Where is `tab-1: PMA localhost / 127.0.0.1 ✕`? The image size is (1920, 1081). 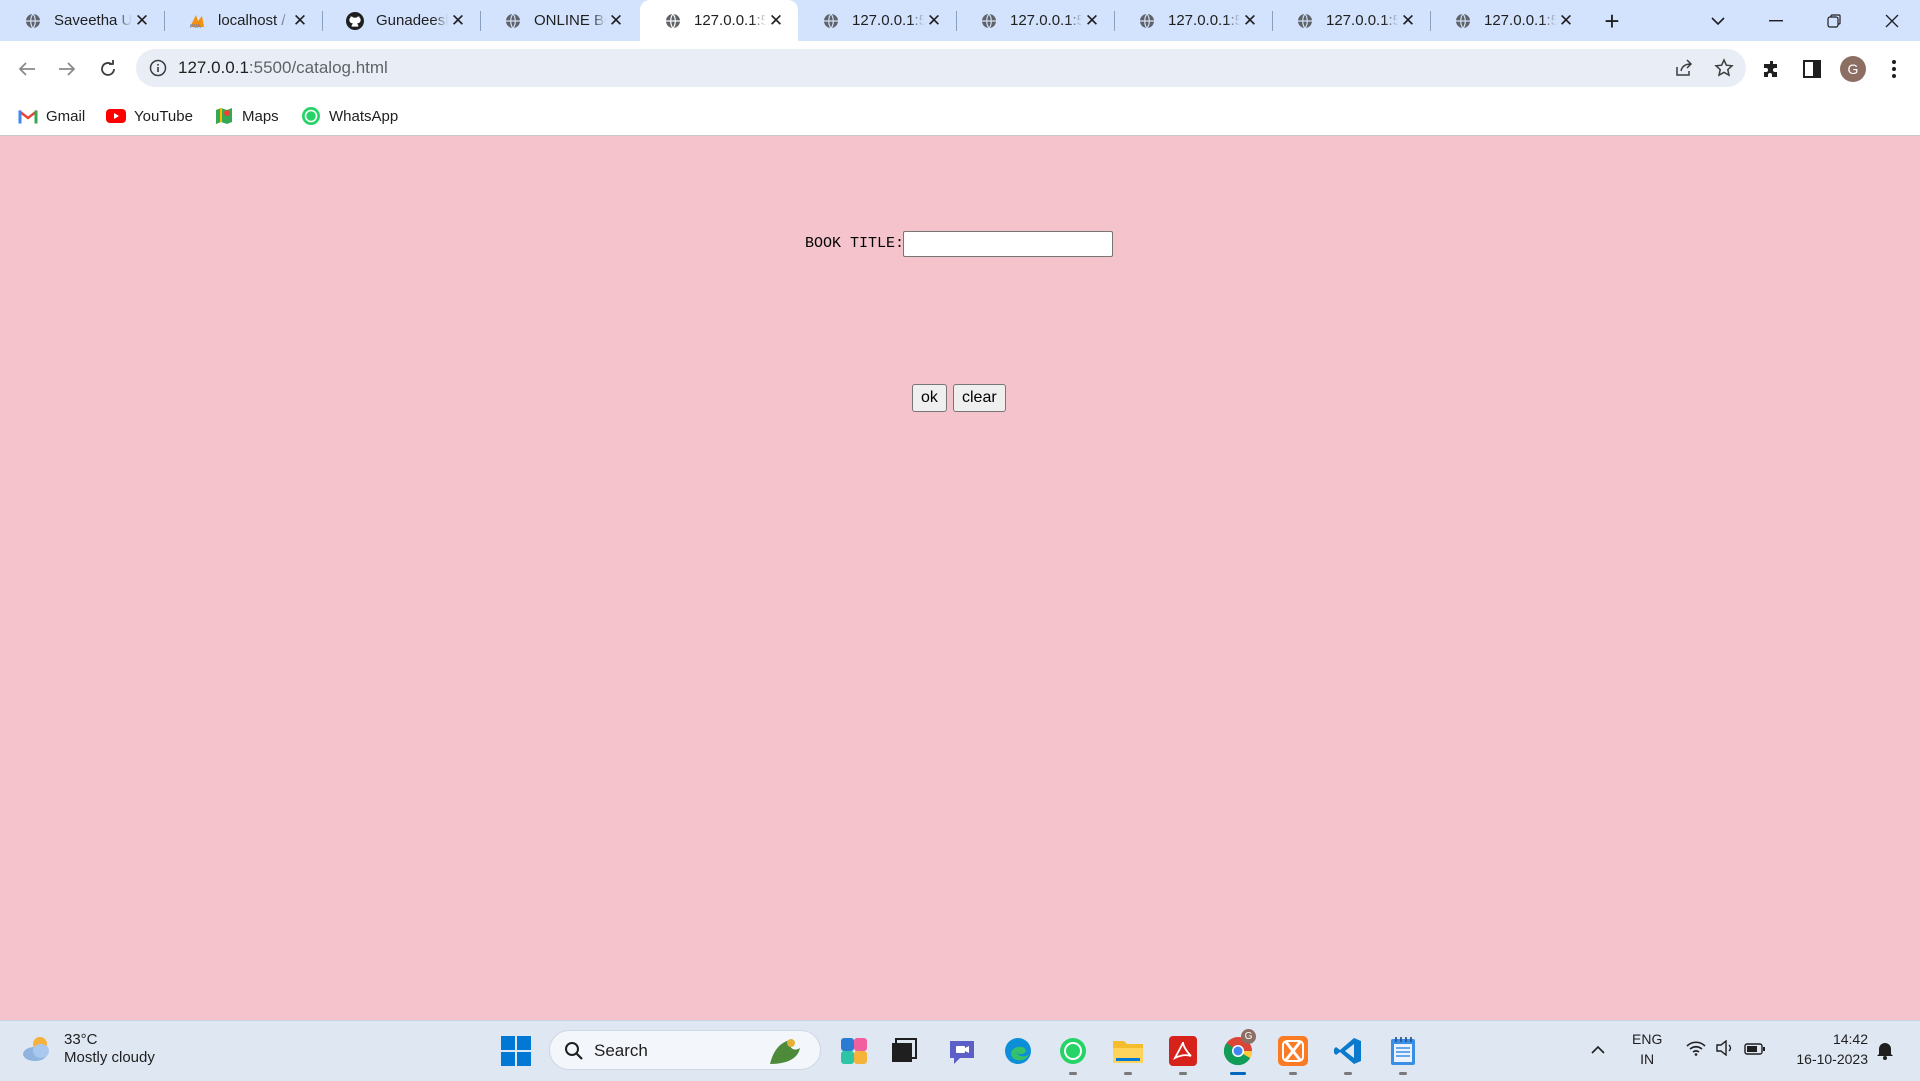 tab-1: PMA localhost / 127.0.0.1 ✕ is located at coordinates (243, 20).